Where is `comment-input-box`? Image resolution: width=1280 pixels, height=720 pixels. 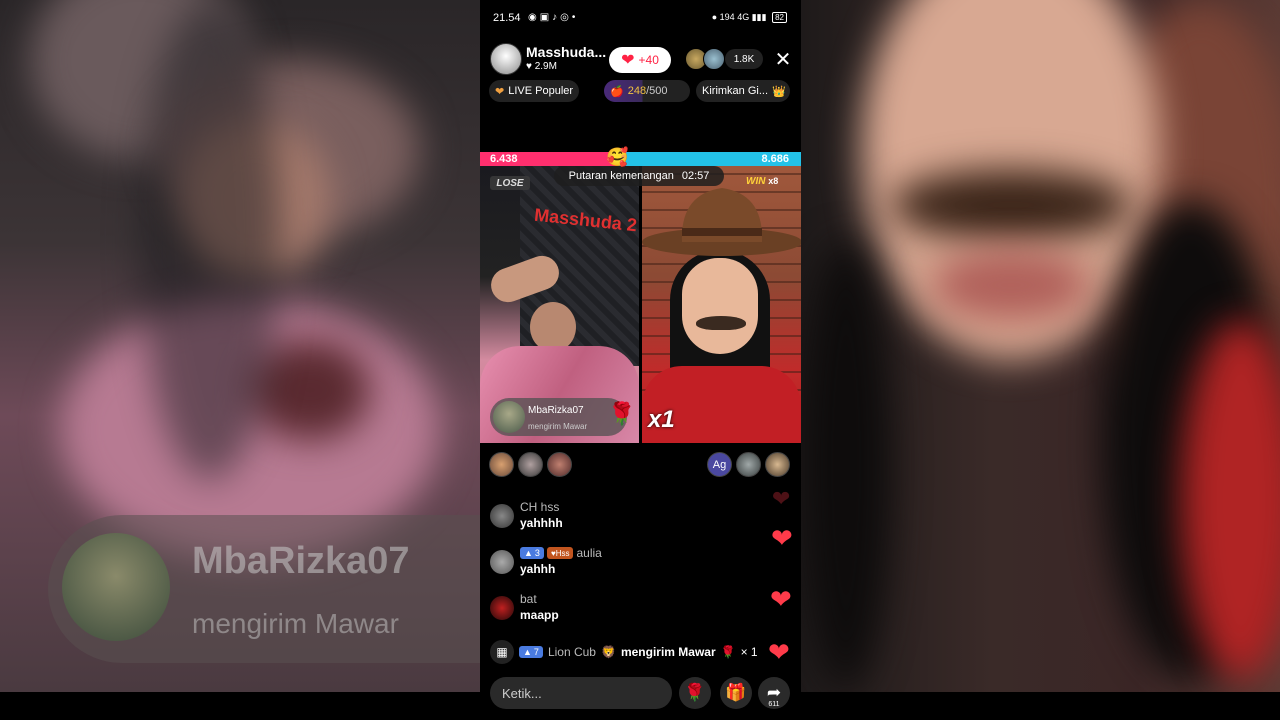 comment-input-box is located at coordinates (581, 693).